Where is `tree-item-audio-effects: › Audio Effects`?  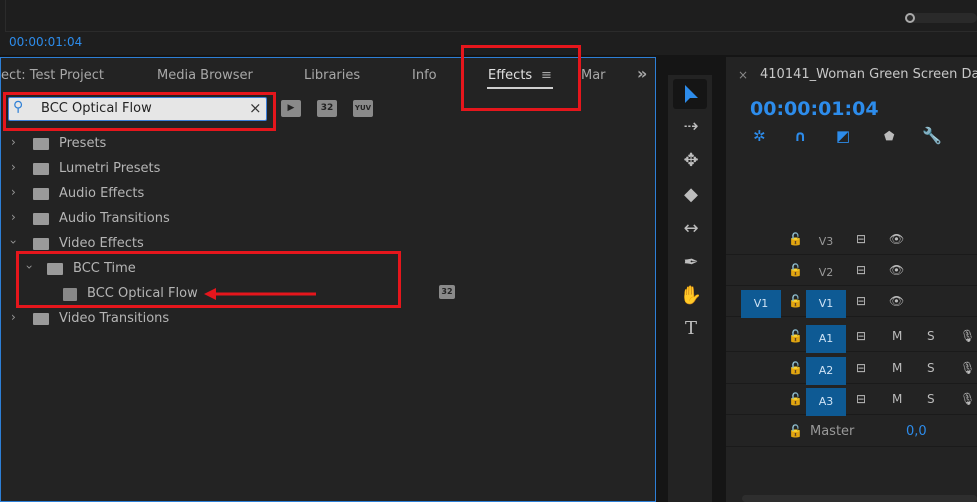 tree-item-audio-effects: › Audio Effects is located at coordinates (326, 194).